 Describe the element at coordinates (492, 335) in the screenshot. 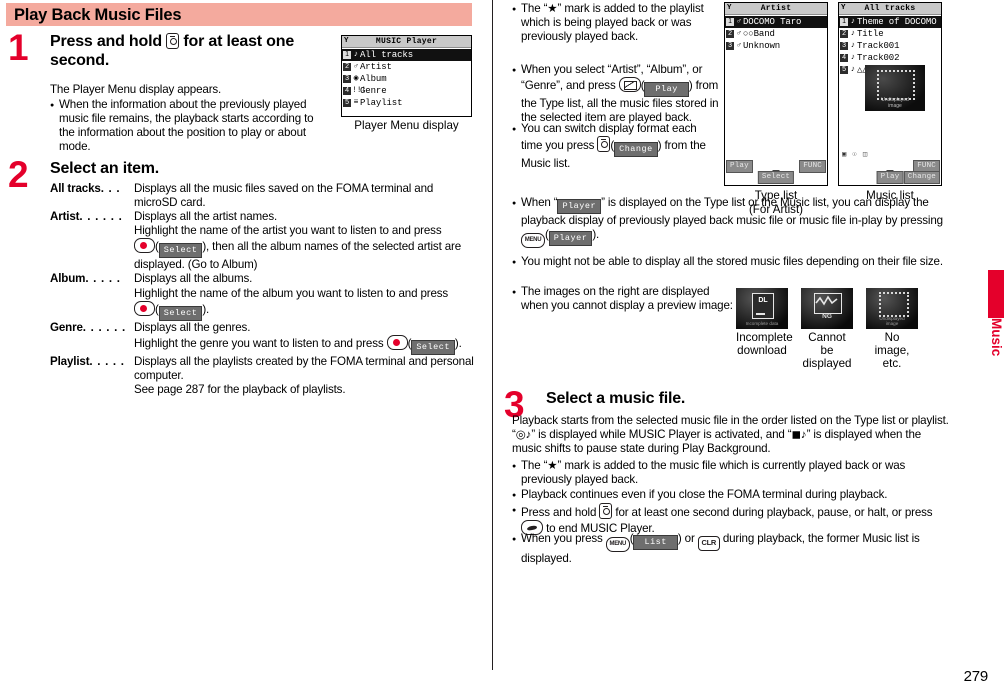

I see `column-divider` at that location.